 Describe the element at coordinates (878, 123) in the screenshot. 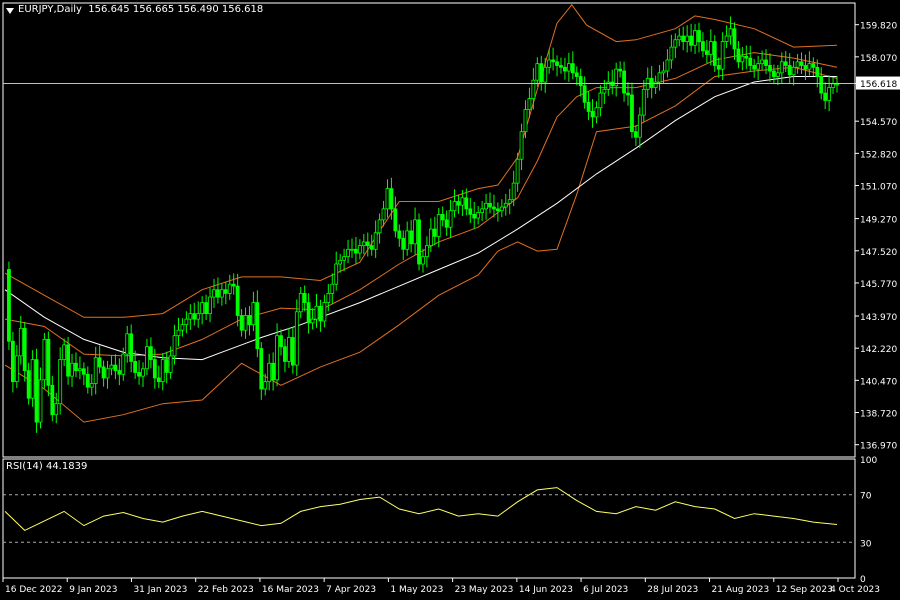

I see `price-tick-label: 154.570` at that location.